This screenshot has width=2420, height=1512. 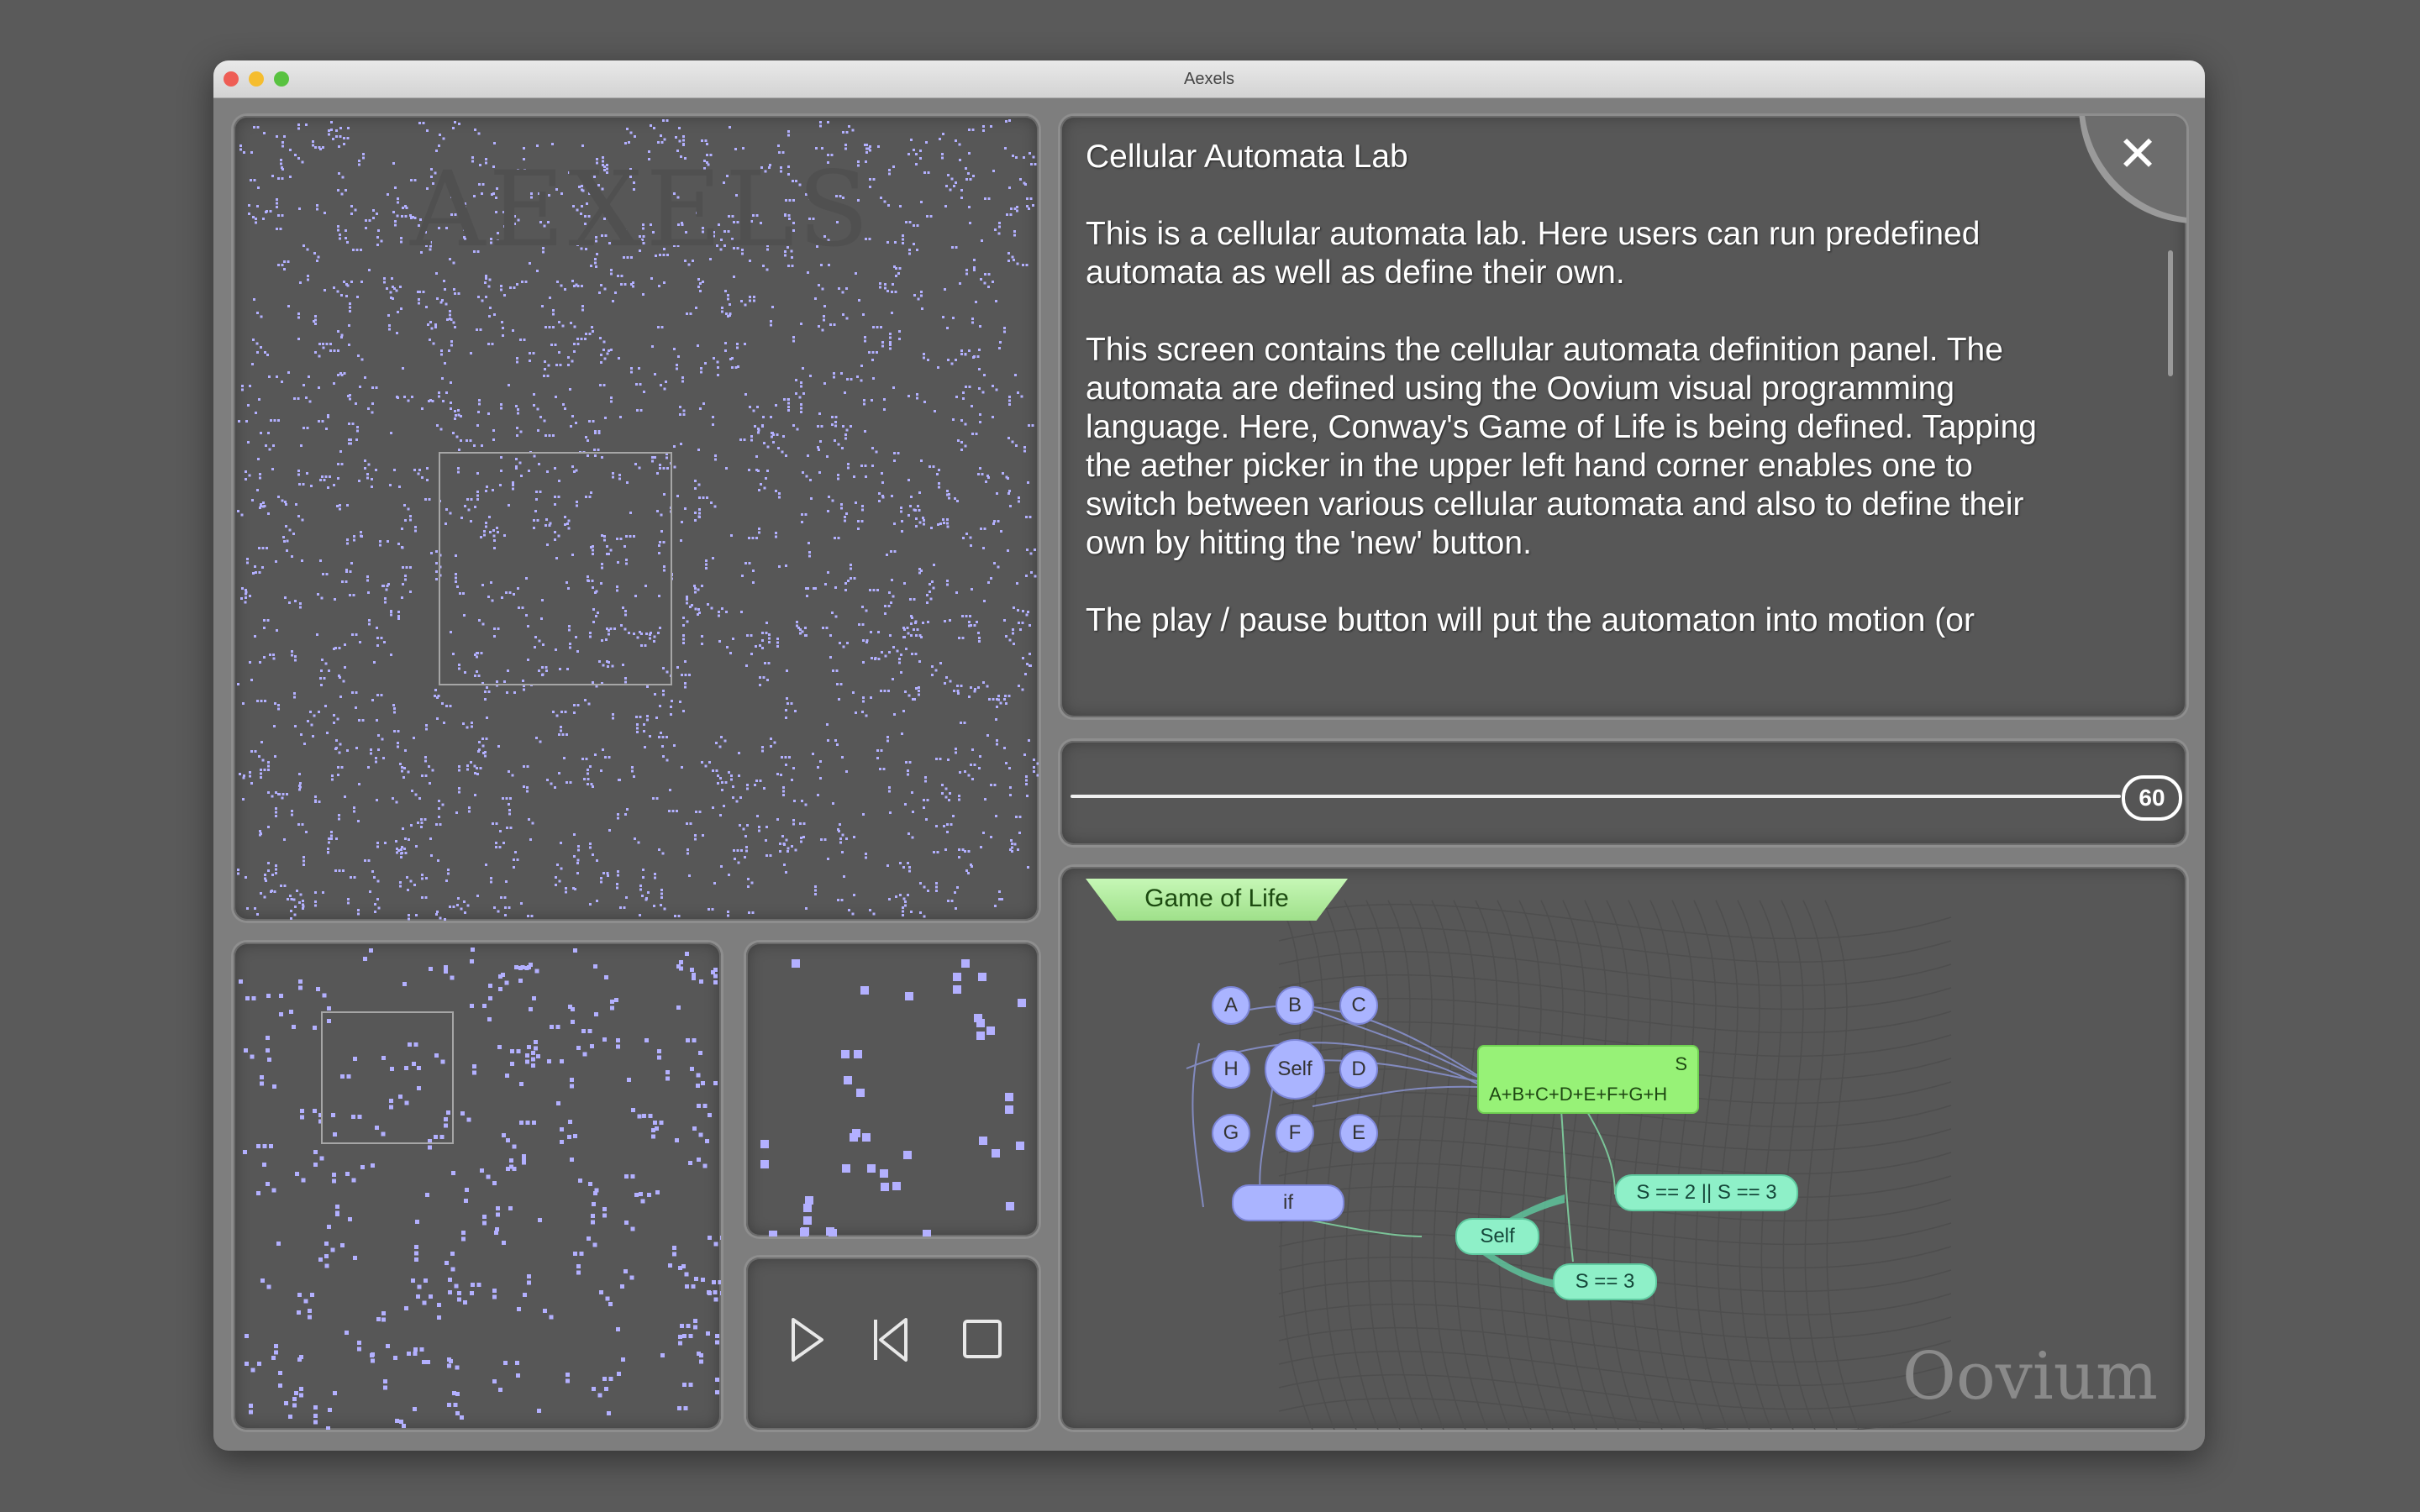 What do you see at coordinates (1358, 1069) in the screenshot?
I see `neighbor-node-d: D` at bounding box center [1358, 1069].